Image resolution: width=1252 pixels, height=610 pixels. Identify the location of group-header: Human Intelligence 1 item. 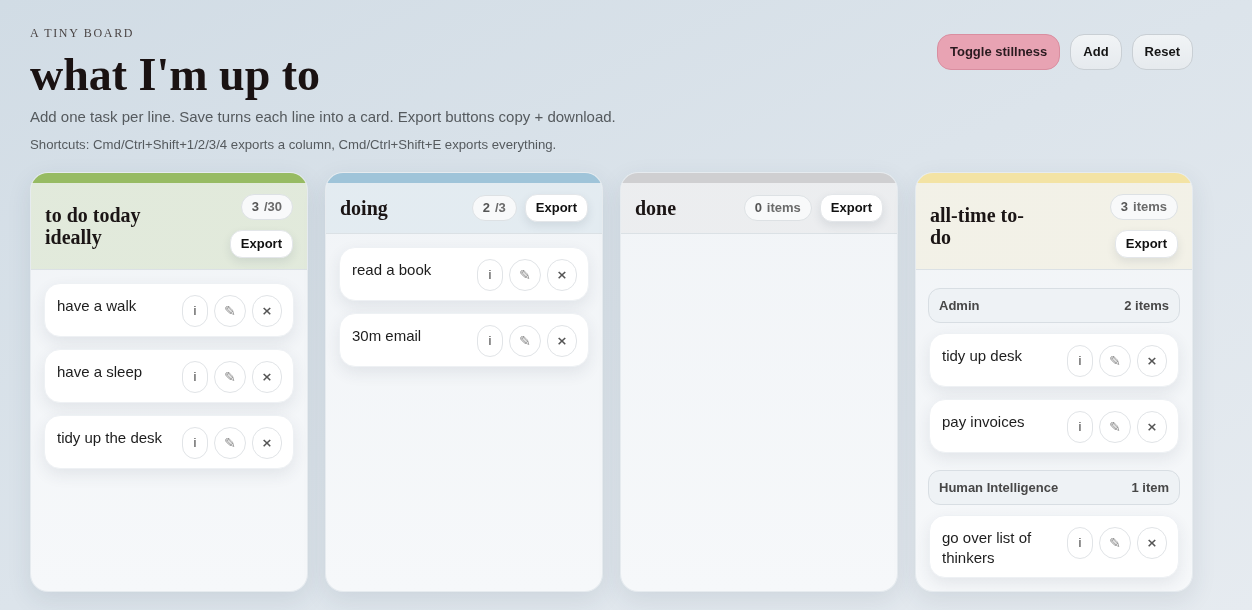
(1054, 487).